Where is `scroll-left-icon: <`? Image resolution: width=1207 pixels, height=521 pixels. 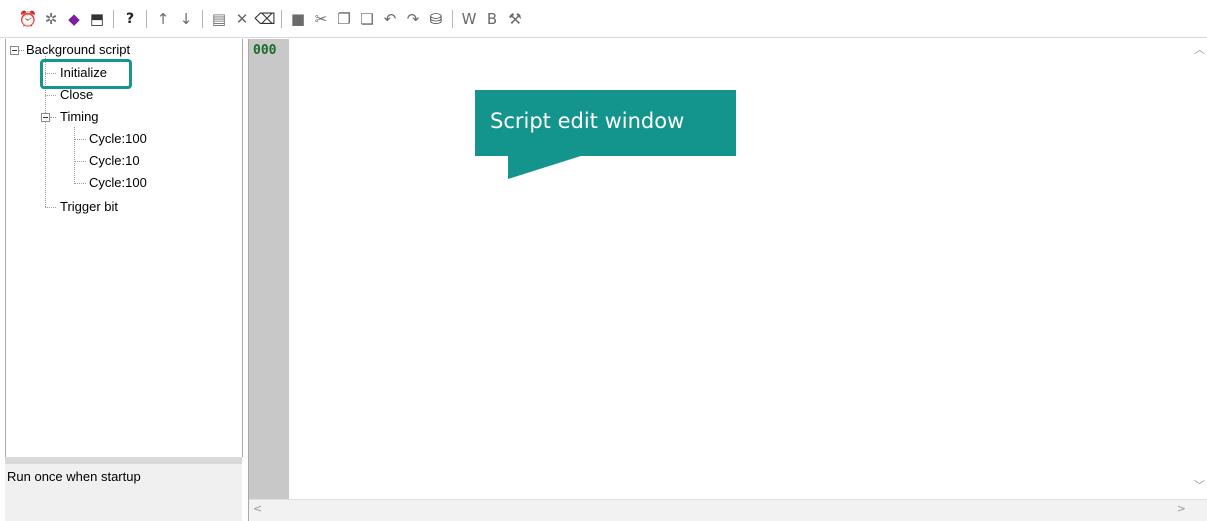 scroll-left-icon: < is located at coordinates (257, 508).